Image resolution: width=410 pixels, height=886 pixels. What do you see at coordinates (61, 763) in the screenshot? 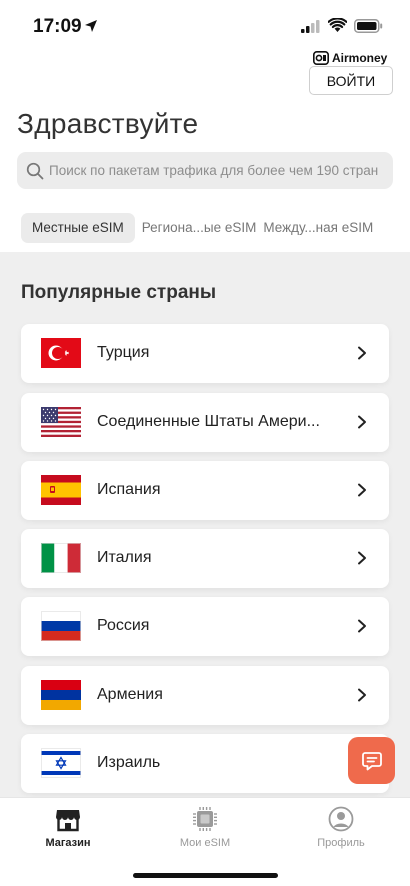
I see `israel-flag-icon` at bounding box center [61, 763].